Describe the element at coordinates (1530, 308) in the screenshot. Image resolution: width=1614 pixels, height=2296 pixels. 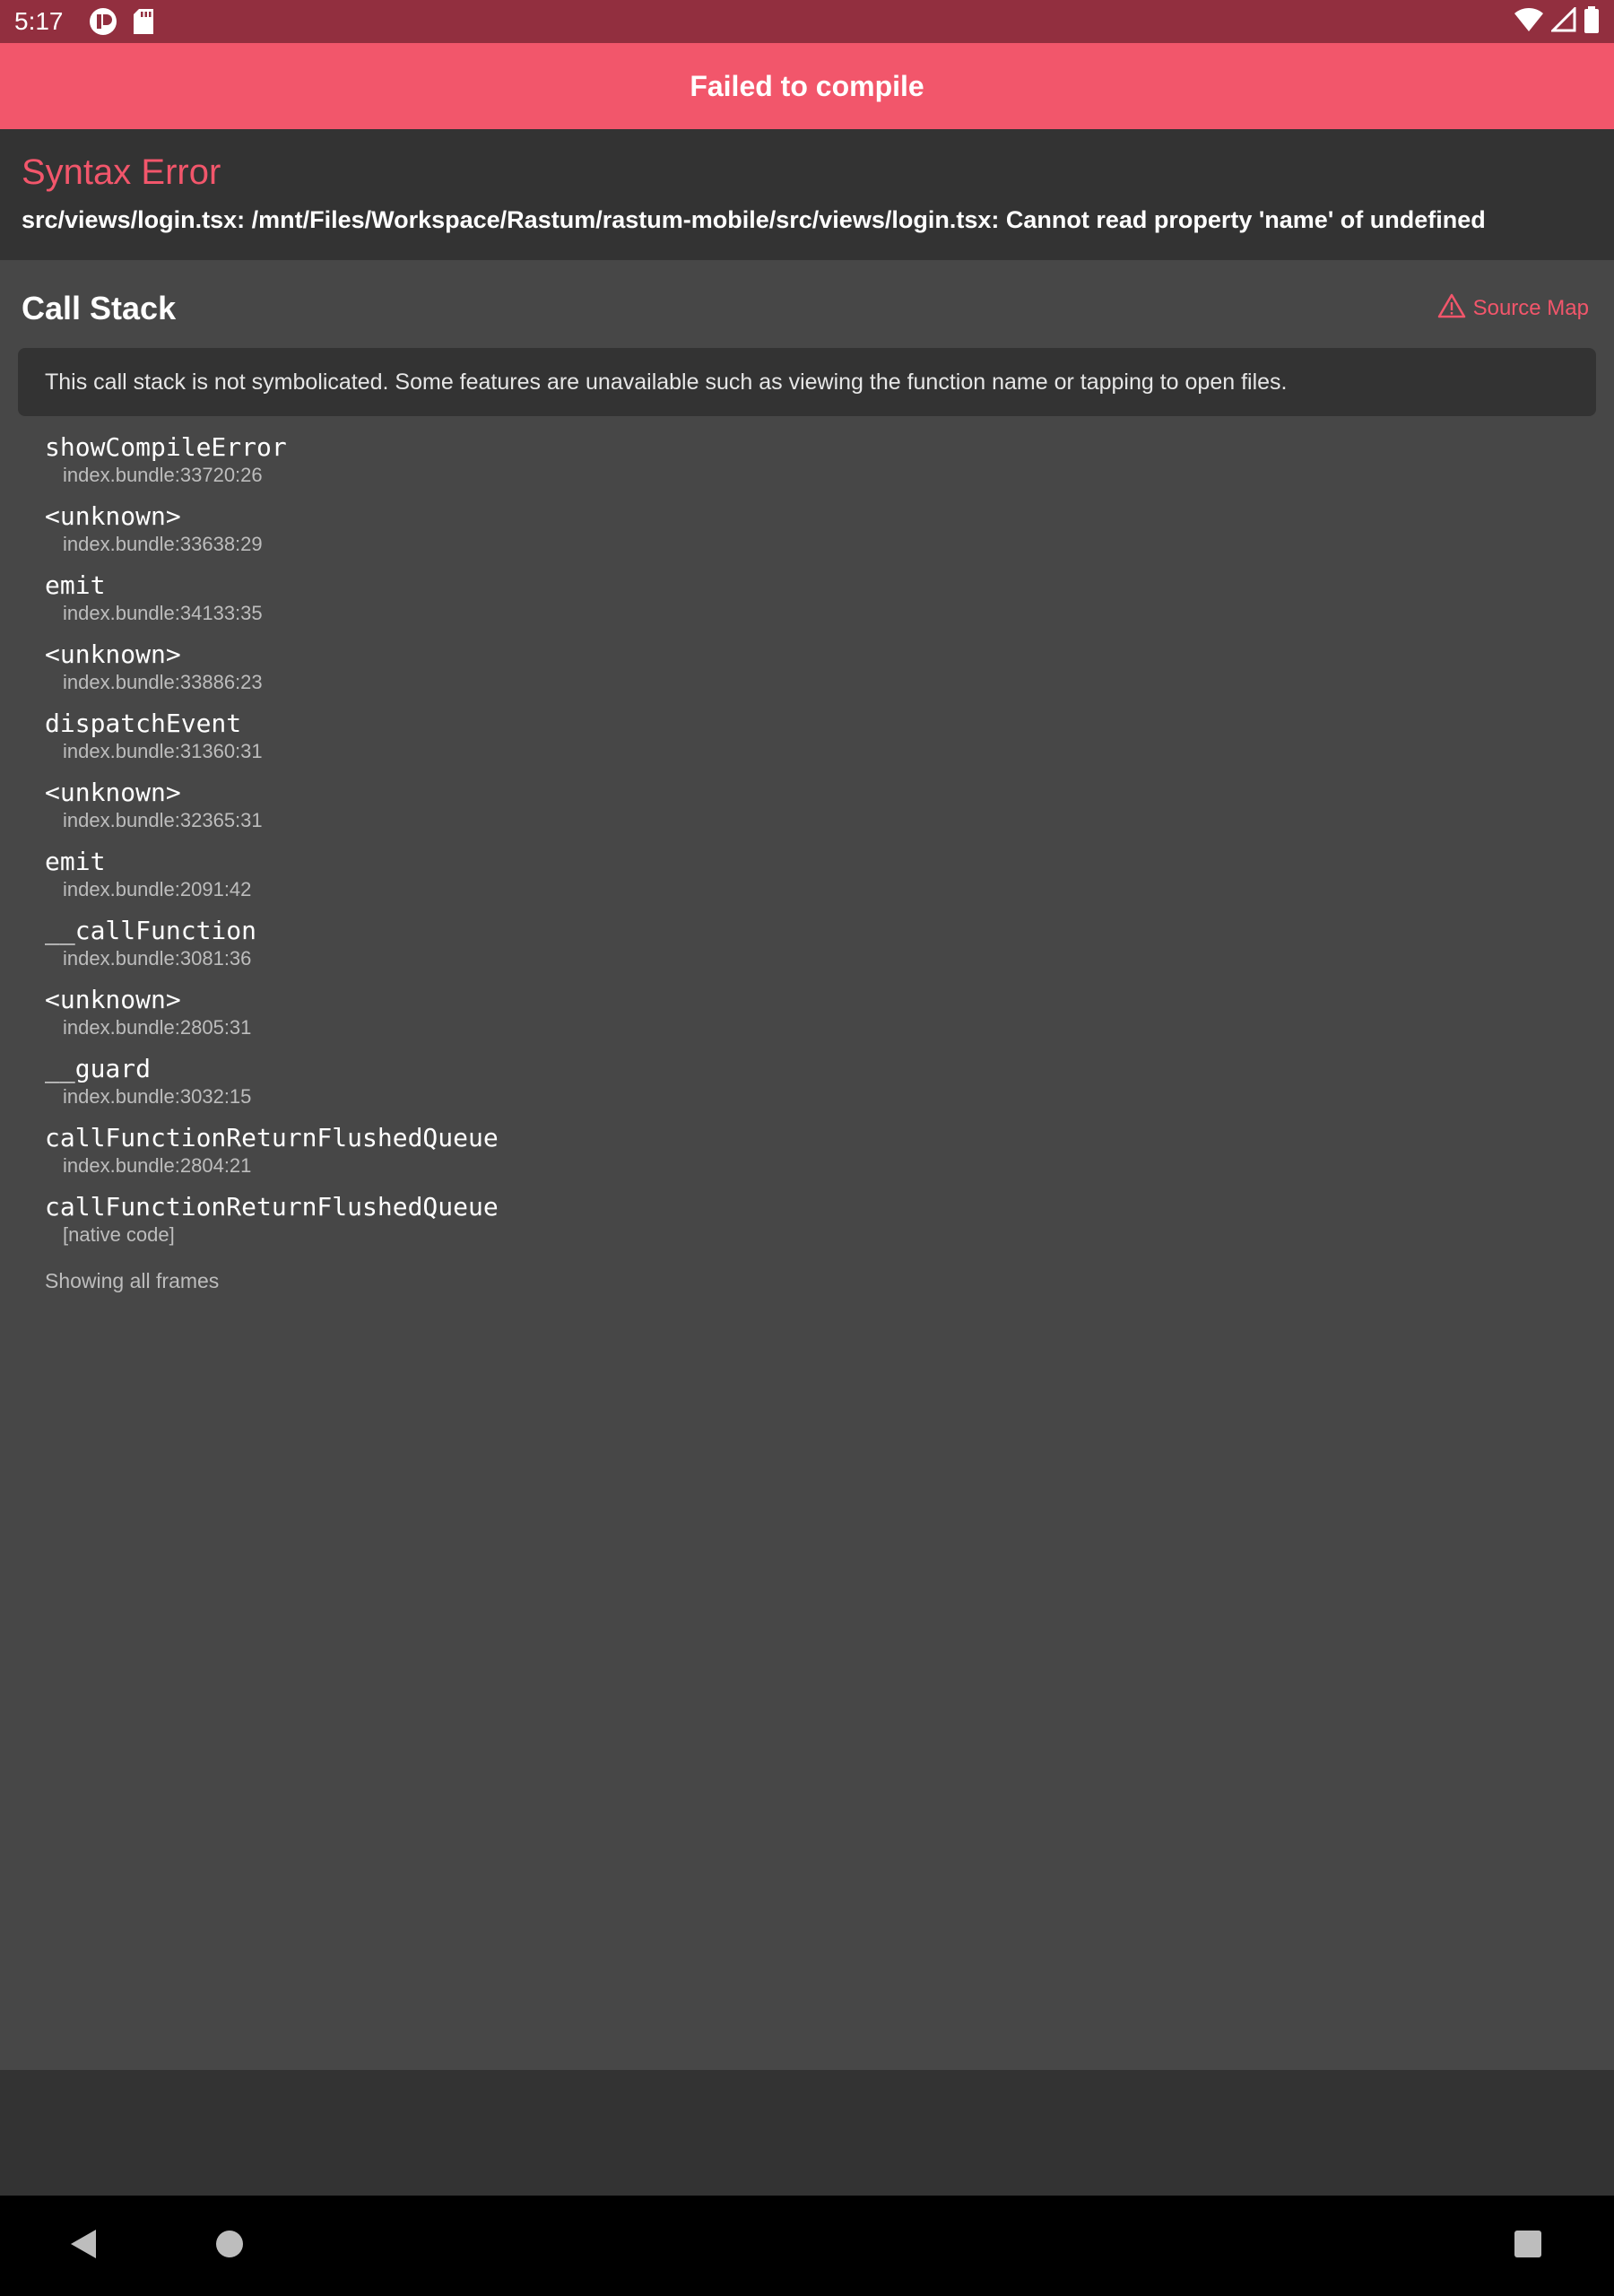
I see `source-map-label: Source Map` at that location.